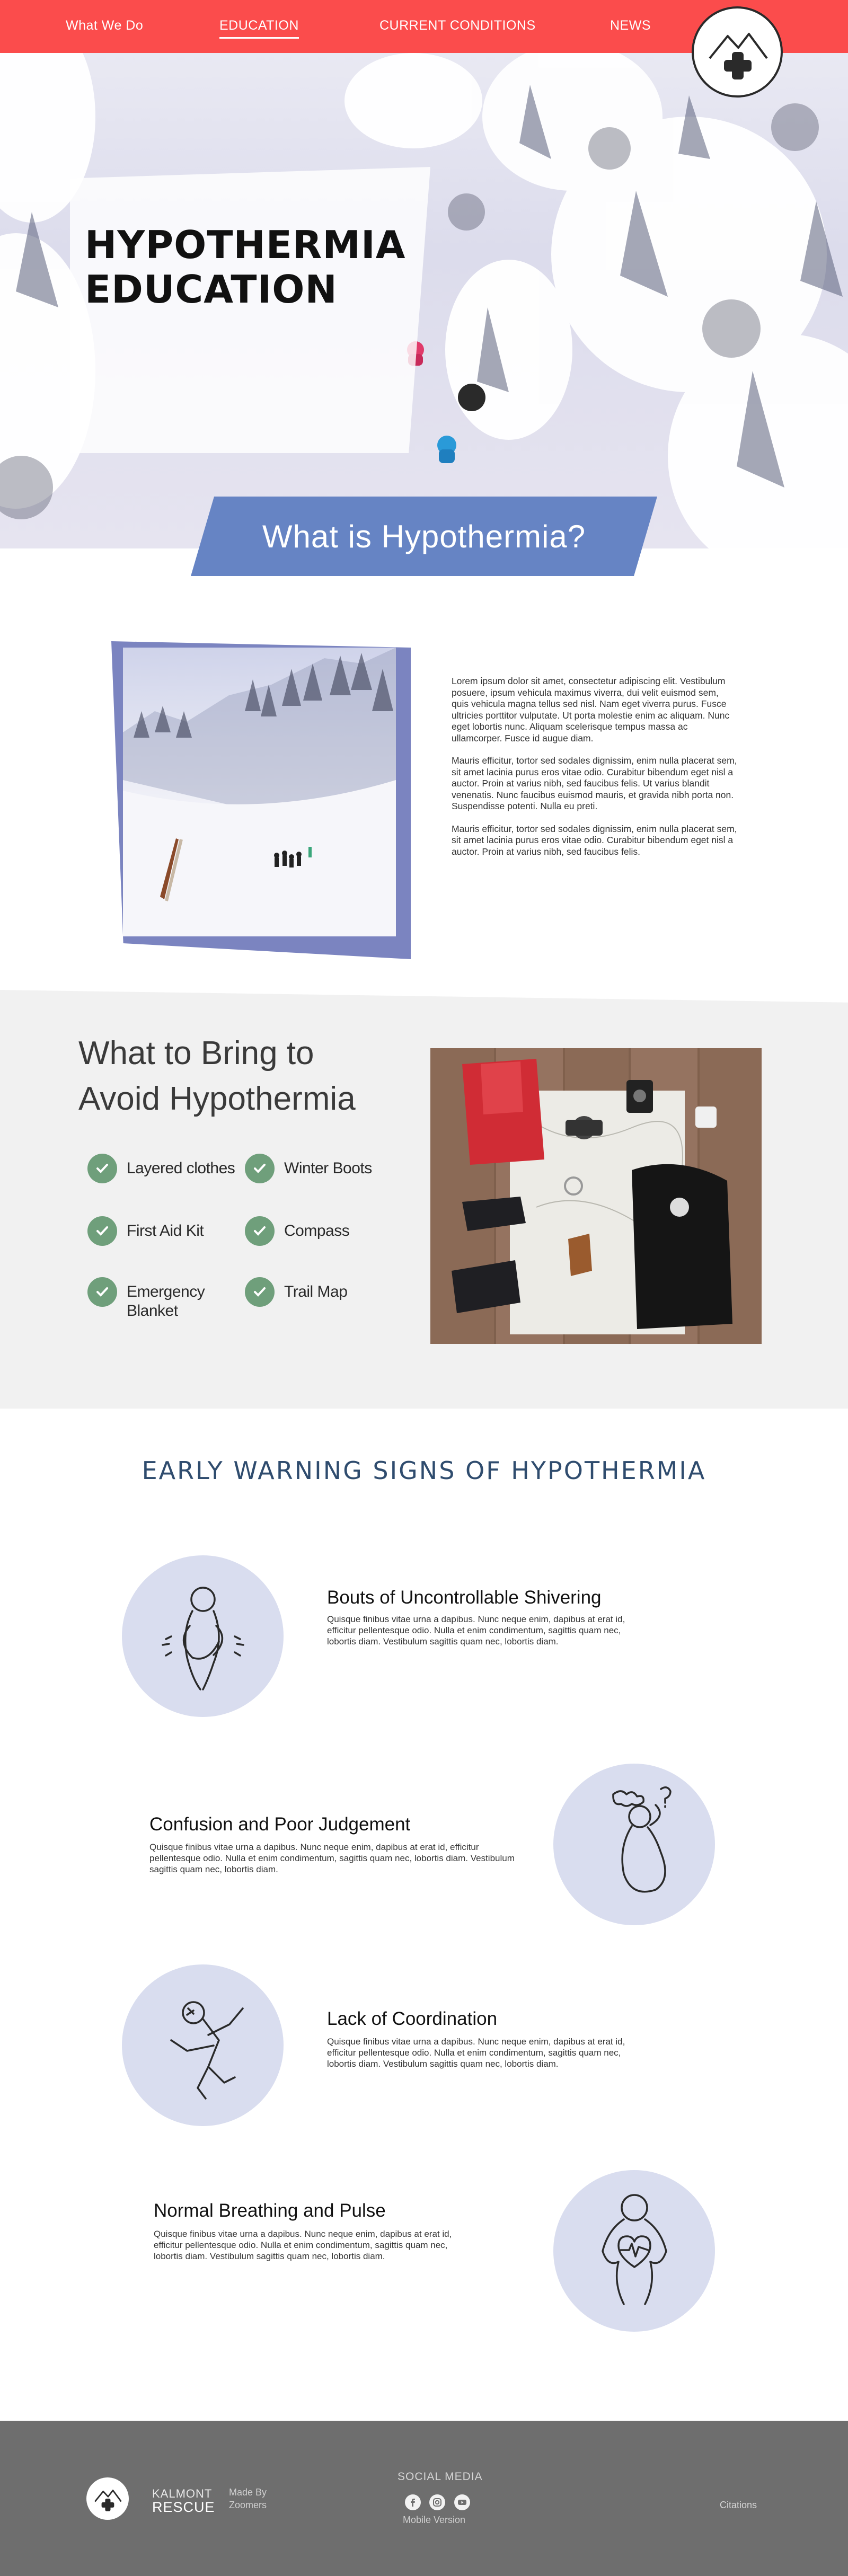  Describe the element at coordinates (462, 2502) in the screenshot. I see `youtube-icon` at that location.